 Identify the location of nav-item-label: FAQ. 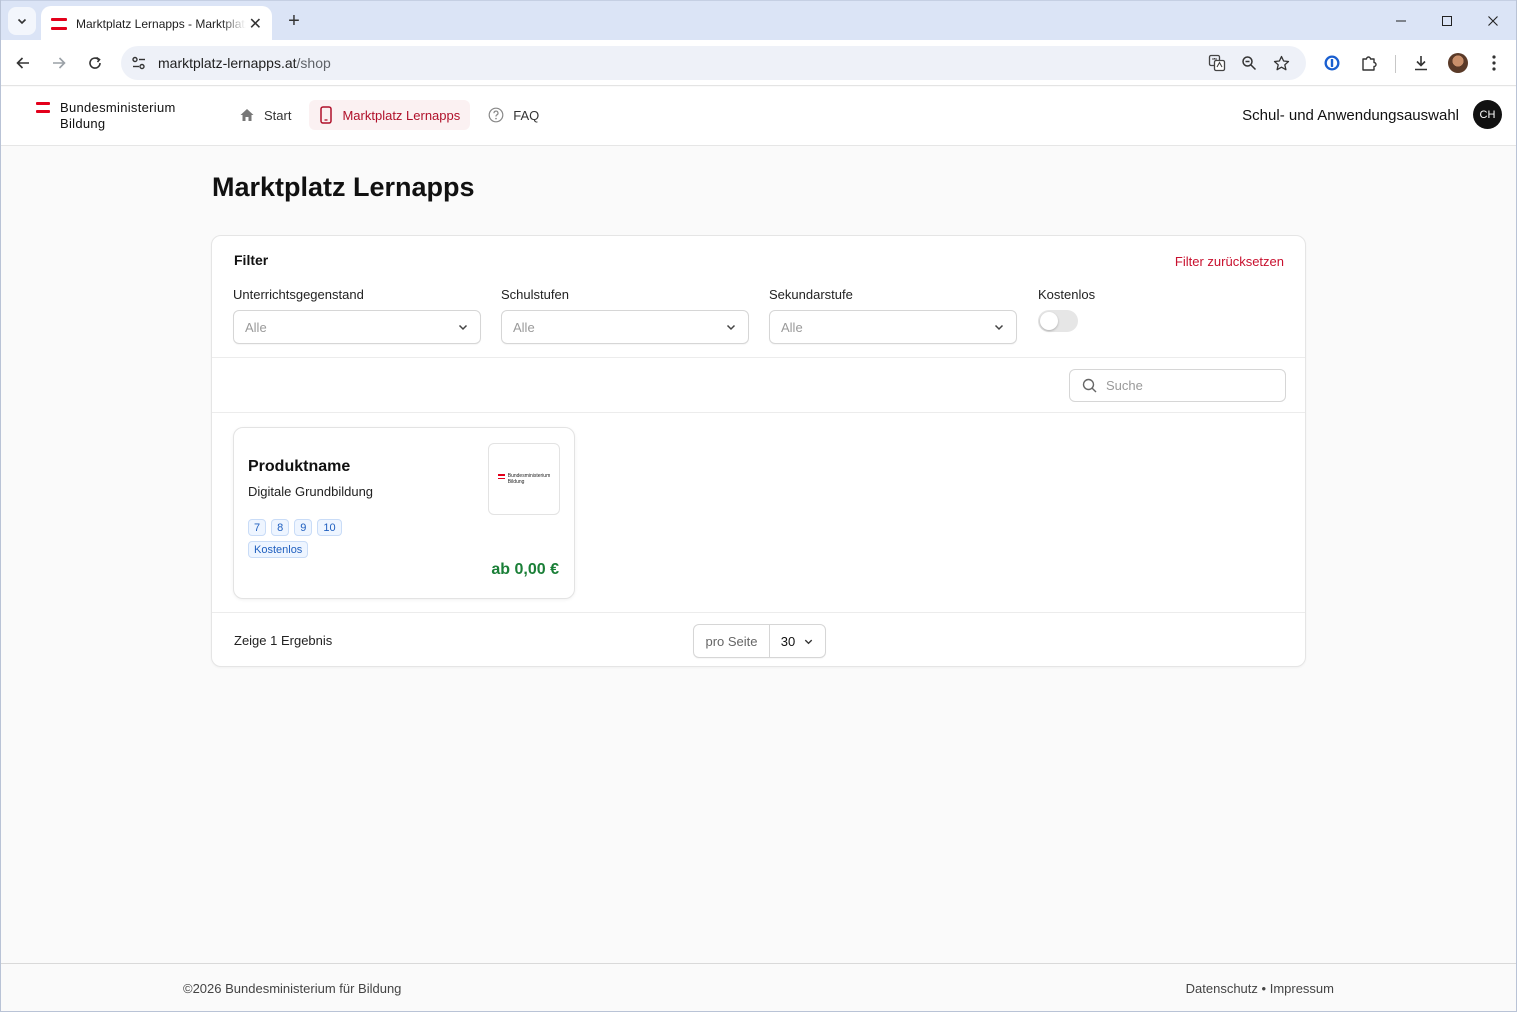
(526, 115).